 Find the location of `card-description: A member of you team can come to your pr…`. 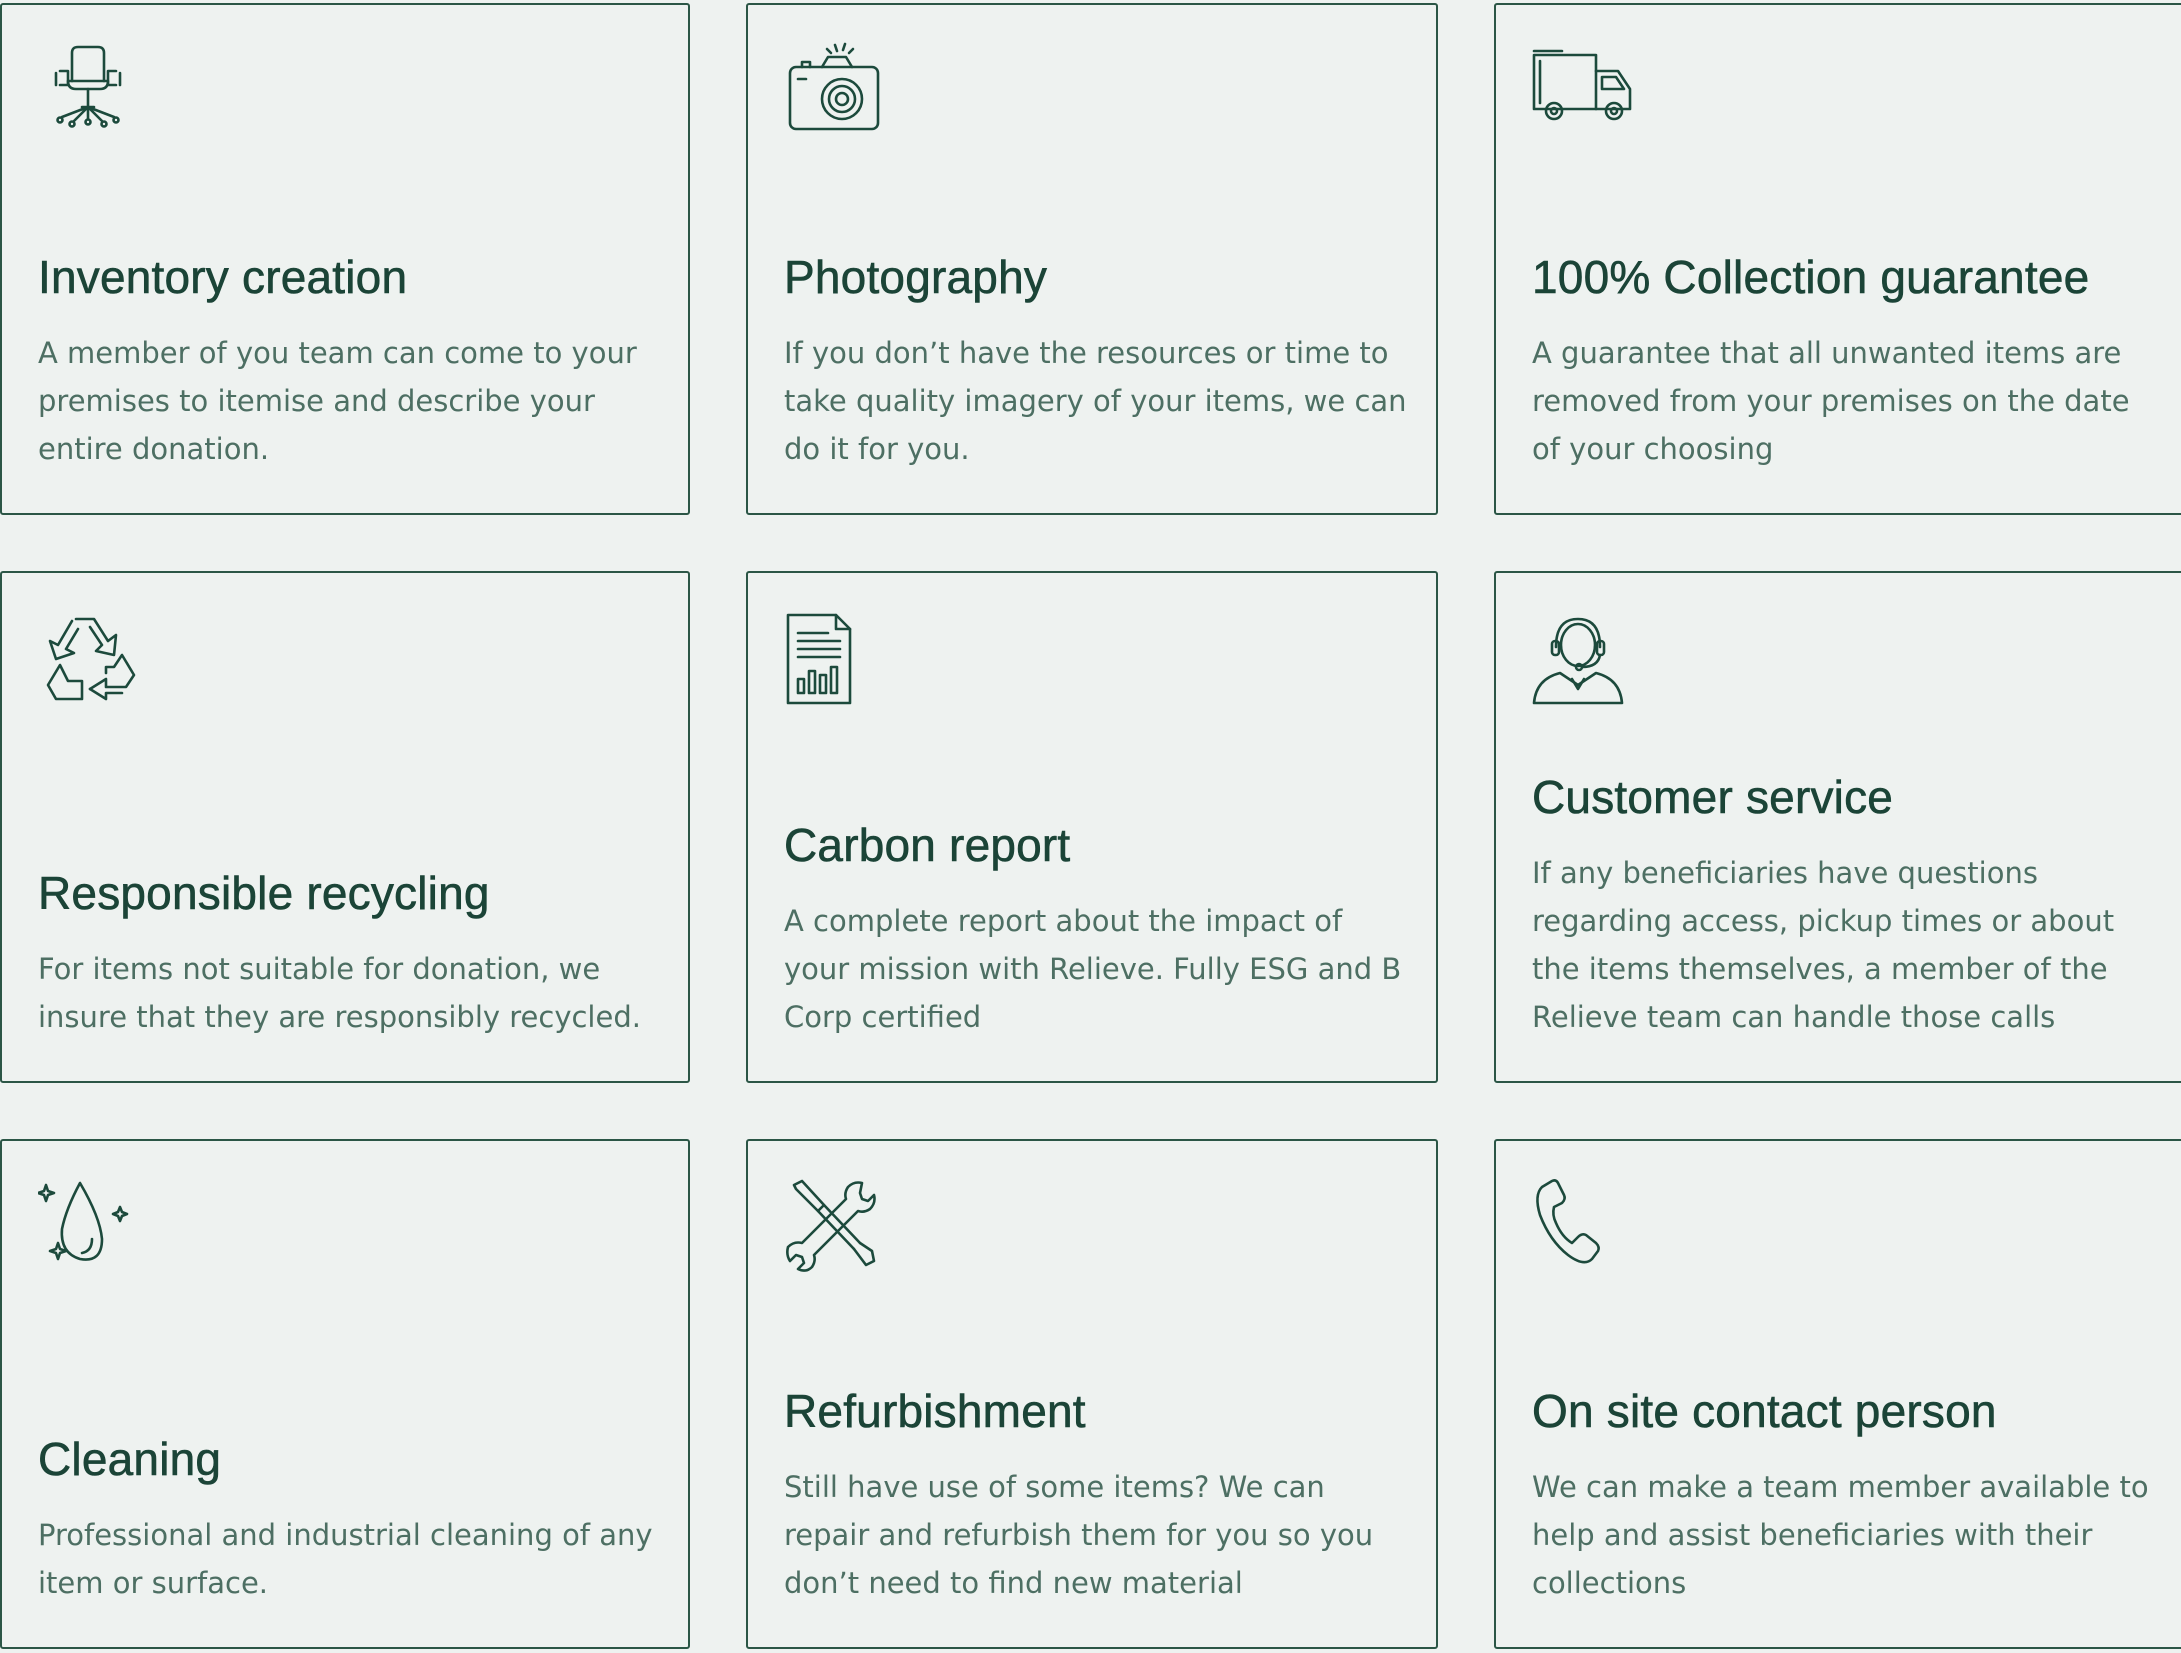

card-description: A member of you team can come to your pr… is located at coordinates (337, 401).